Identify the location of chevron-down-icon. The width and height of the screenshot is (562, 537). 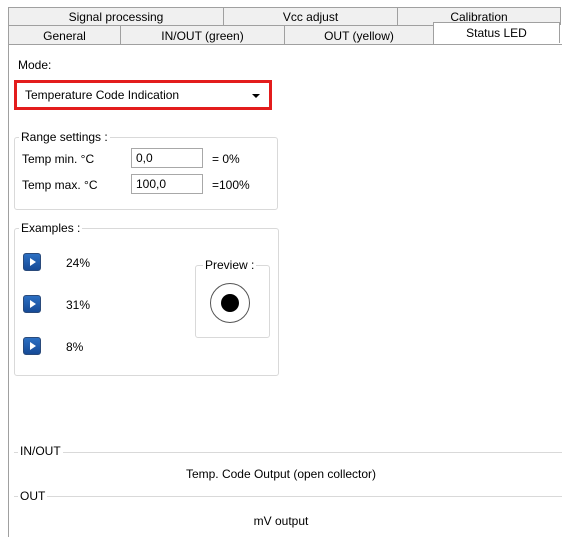
(256, 96).